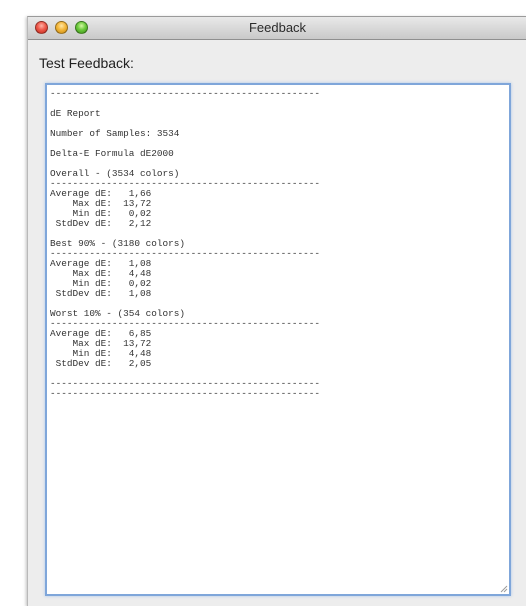  What do you see at coordinates (503, 588) in the screenshot?
I see `resize-grip-icon` at bounding box center [503, 588].